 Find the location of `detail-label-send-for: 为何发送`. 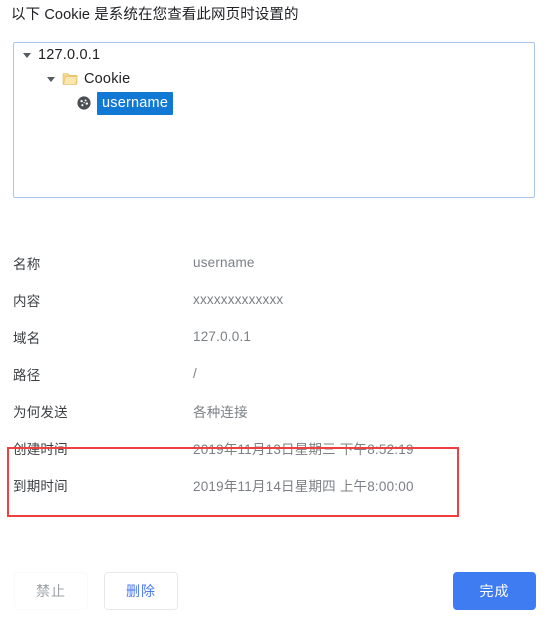

detail-label-send-for: 为何发送 is located at coordinates (40, 412).